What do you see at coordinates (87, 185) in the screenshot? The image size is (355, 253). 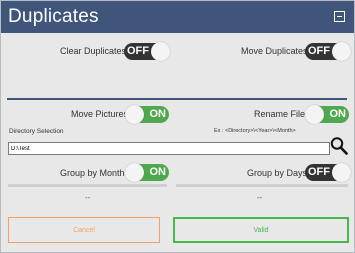 I see `left-status-bar` at bounding box center [87, 185].